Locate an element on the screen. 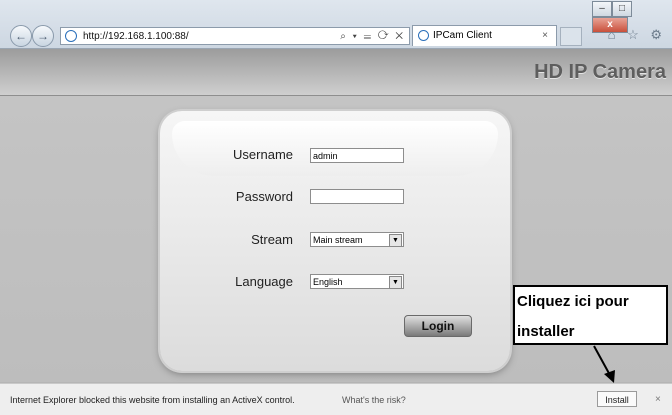 Image resolution: width=672 pixels, height=415 pixels. language-label: Language is located at coordinates (264, 281).